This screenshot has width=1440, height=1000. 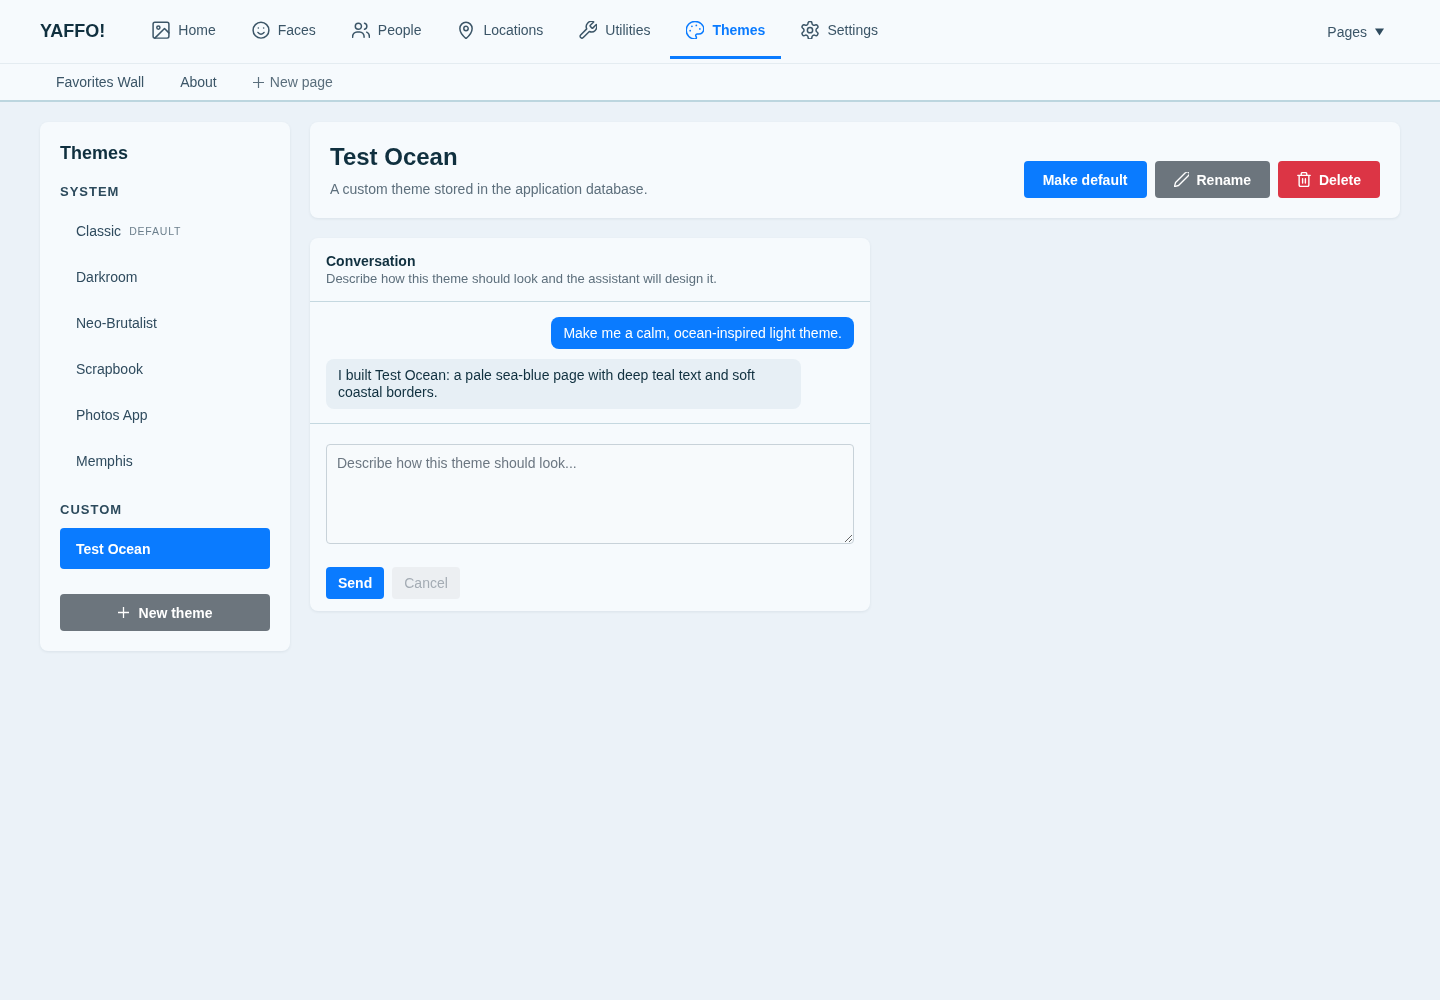 I want to click on subnav-link: About, so click(x=198, y=82).